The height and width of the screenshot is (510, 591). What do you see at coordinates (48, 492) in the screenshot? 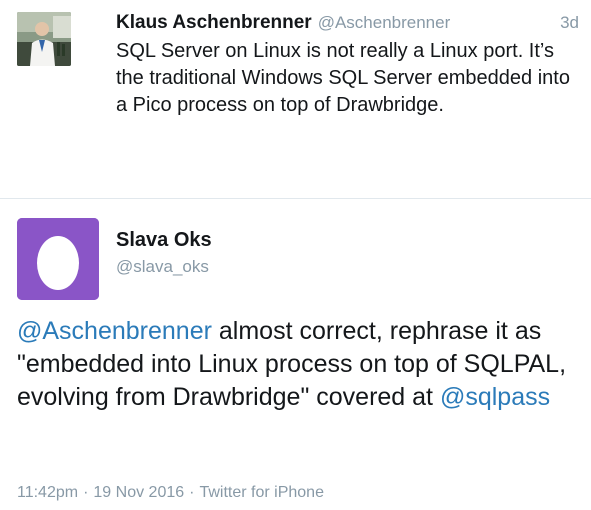
I see `tweet-time: 11:42pm` at bounding box center [48, 492].